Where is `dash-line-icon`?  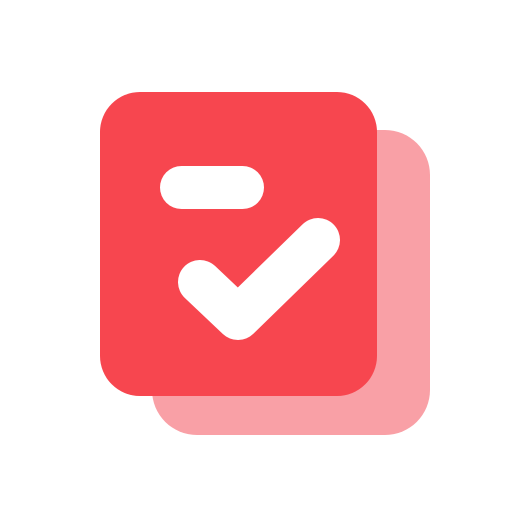
dash-line-icon is located at coordinates (212, 187).